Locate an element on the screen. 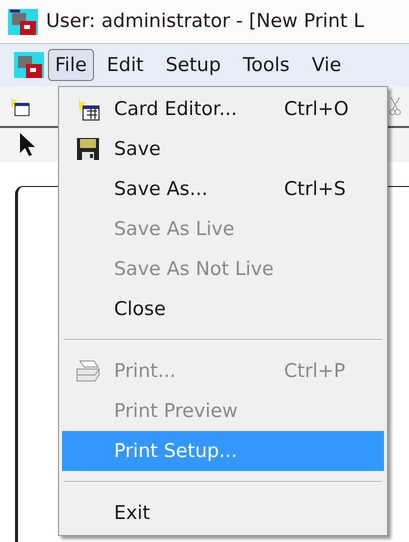 The height and width of the screenshot is (542, 409). menu-item: Save As... Ctrl+S is located at coordinates (223, 189).